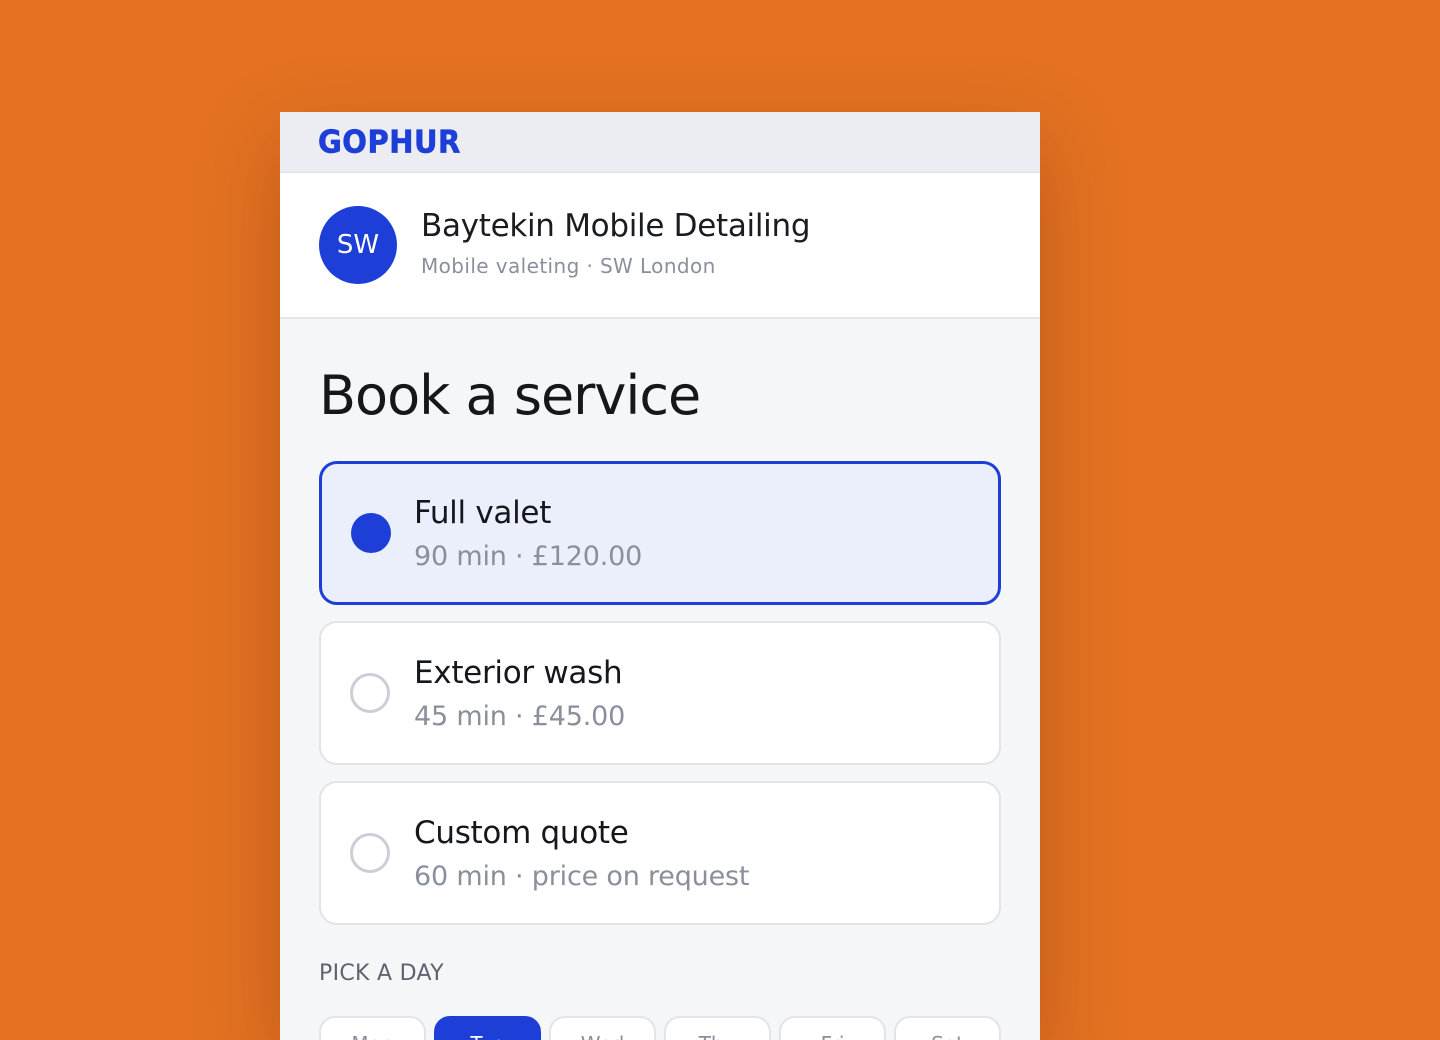  What do you see at coordinates (381, 973) in the screenshot?
I see `pick-a-day-label: PICK A DAY` at bounding box center [381, 973].